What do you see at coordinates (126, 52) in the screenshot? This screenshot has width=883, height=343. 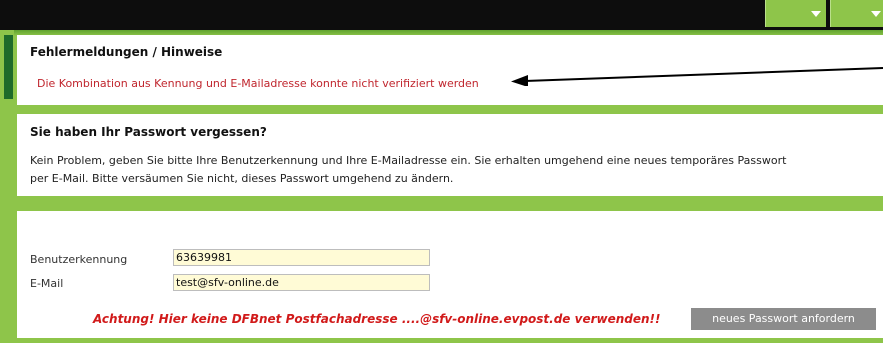 I see `errors-heading: Fehlermeldungen / Hinweise` at bounding box center [126, 52].